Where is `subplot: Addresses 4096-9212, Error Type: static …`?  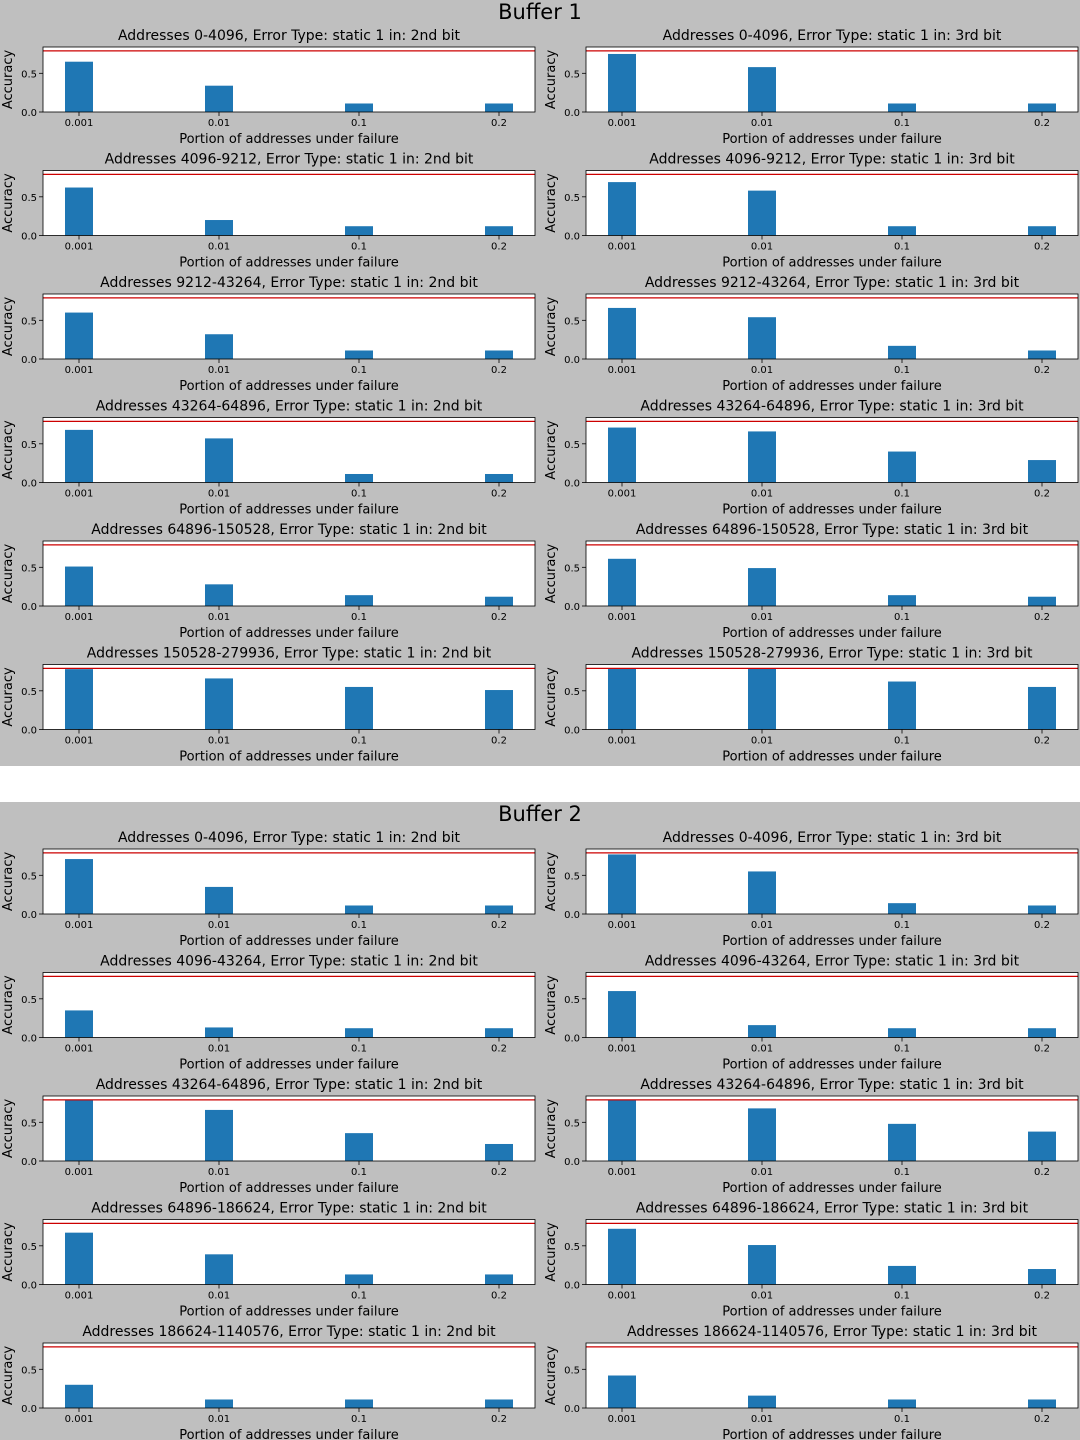 subplot: Addresses 4096-9212, Error Type: static … is located at coordinates (811, 211).